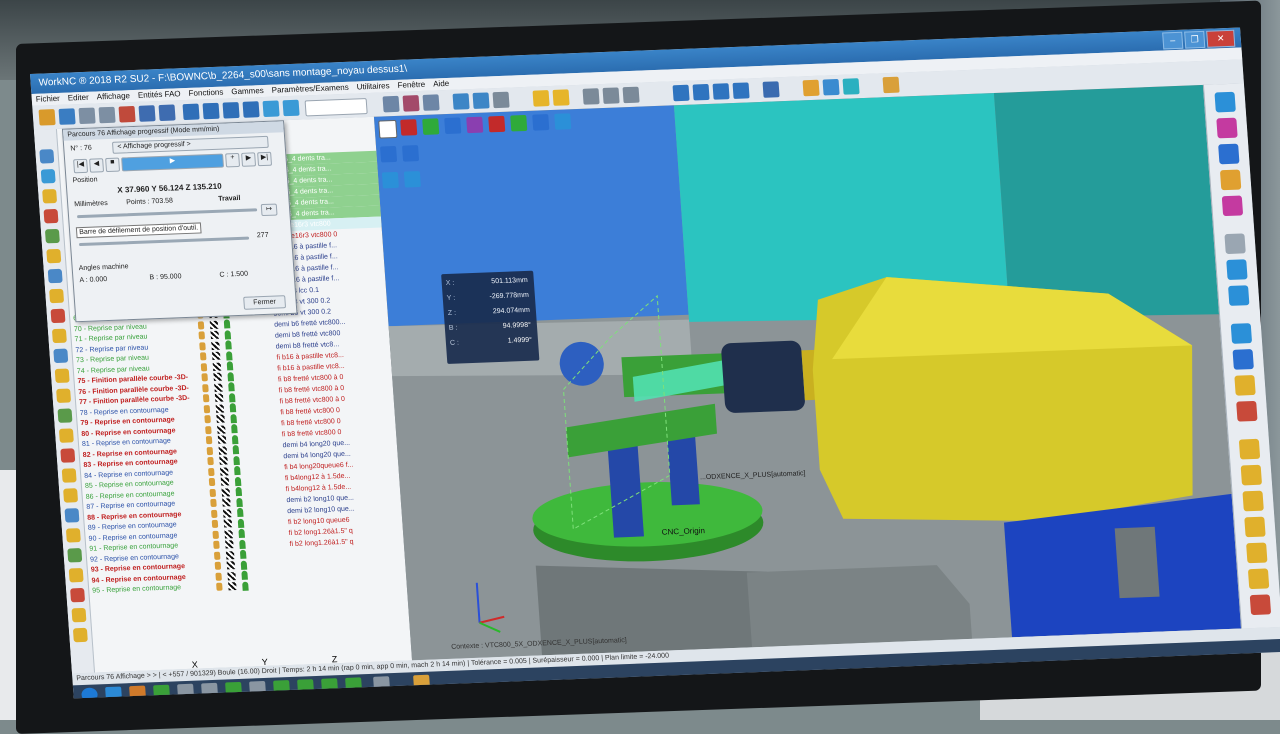 This screenshot has height=734, width=1280. I want to click on paint-icon, so click(631, 95).